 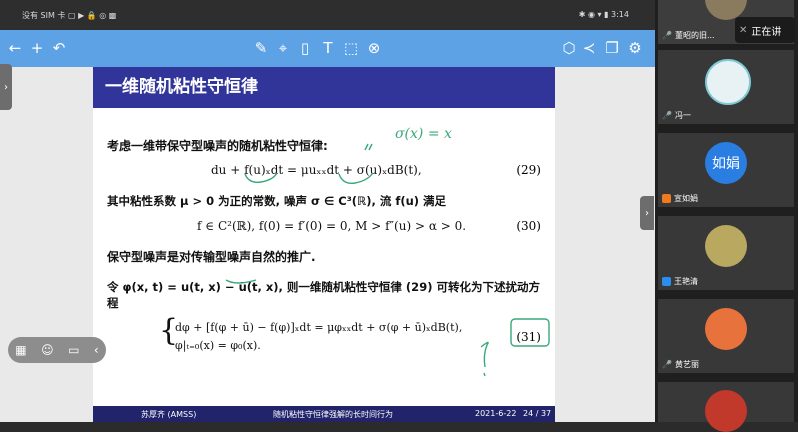 What do you see at coordinates (305, 48) in the screenshot?
I see `phone-icon: ▯` at bounding box center [305, 48].